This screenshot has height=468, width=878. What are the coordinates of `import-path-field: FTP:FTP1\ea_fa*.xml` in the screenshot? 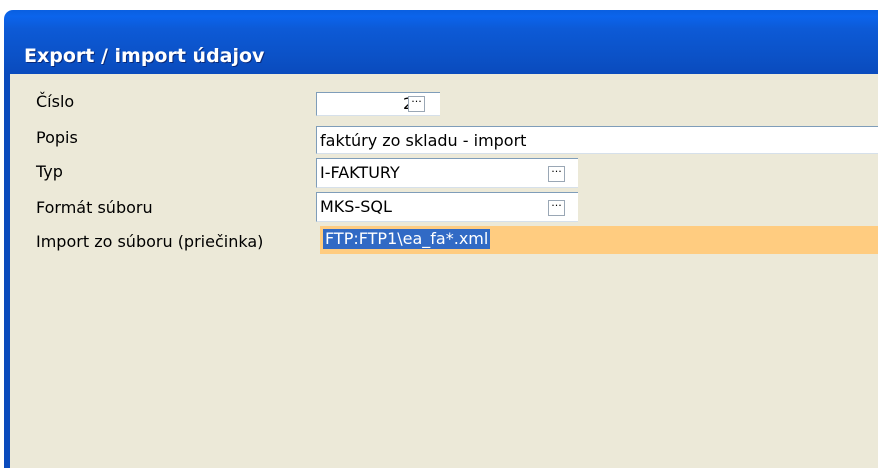 It's located at (599, 240).